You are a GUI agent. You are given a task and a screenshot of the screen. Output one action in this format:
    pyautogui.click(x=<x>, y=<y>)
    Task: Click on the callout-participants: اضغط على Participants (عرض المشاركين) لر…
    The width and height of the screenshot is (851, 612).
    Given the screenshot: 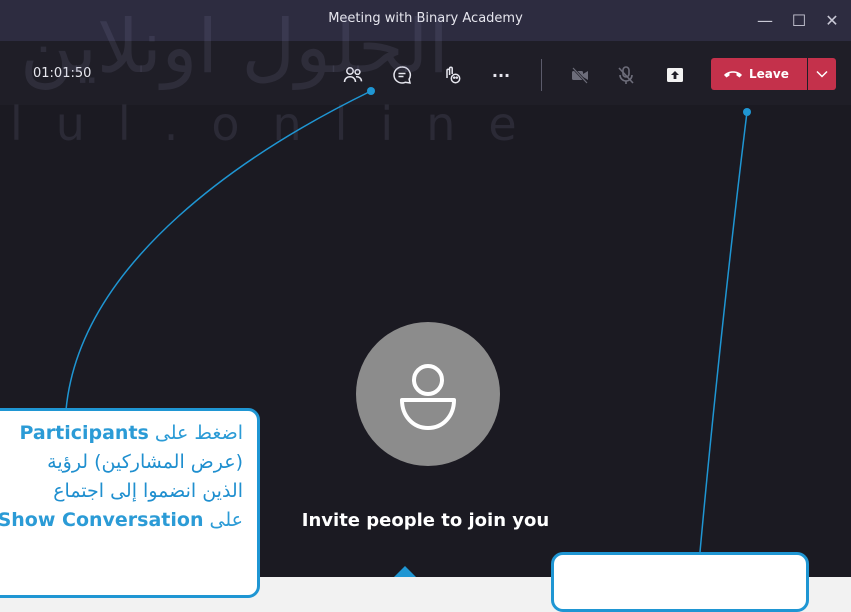 What is the action you would take?
    pyautogui.click(x=130, y=503)
    